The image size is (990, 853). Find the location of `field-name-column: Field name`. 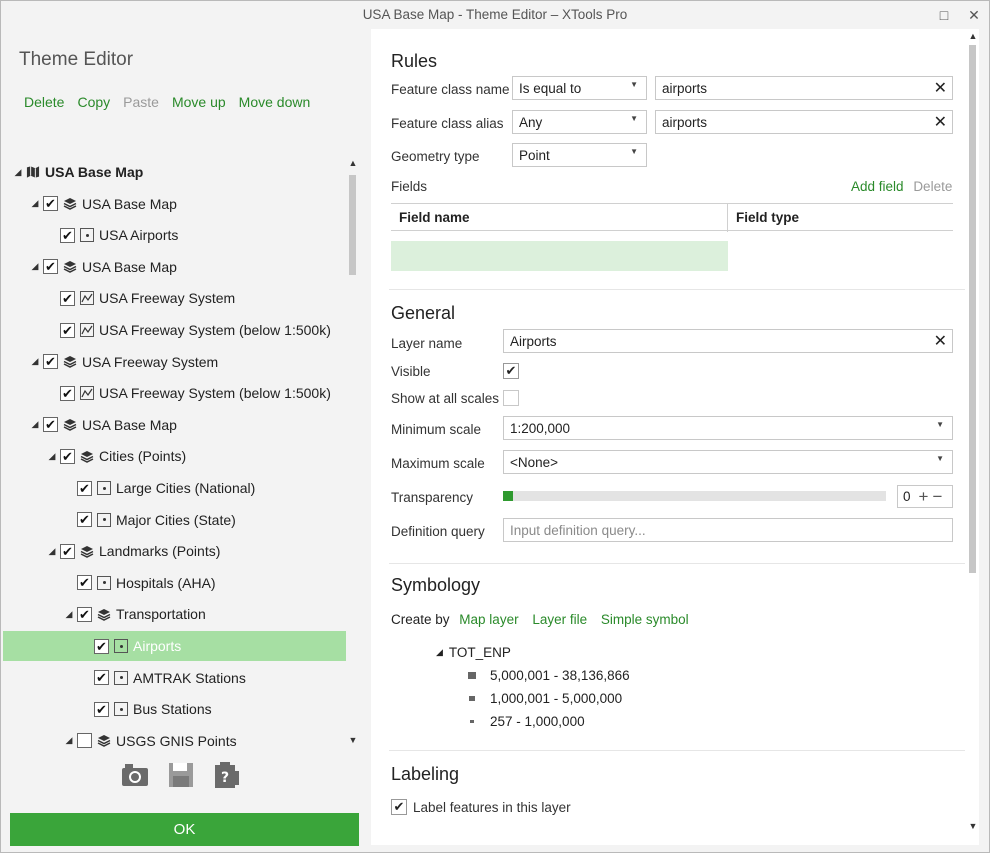

field-name-column: Field name is located at coordinates (434, 217).